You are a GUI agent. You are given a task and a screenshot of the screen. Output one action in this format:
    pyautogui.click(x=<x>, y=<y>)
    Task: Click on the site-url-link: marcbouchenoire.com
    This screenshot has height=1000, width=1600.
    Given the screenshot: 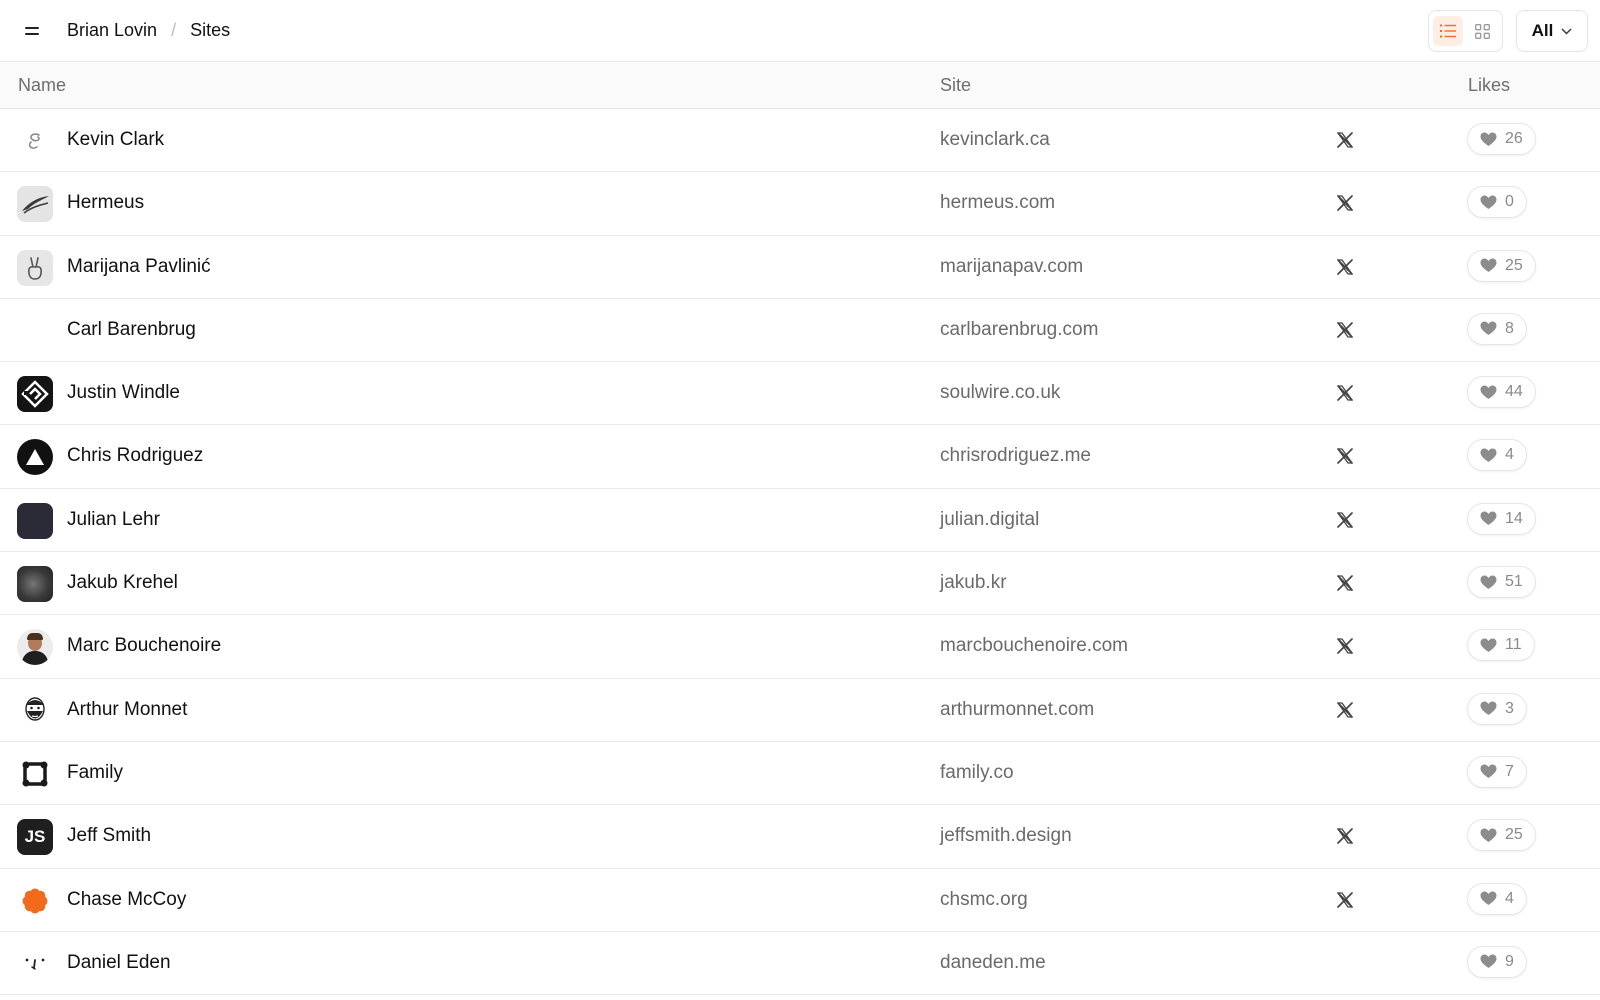 What is the action you would take?
    pyautogui.click(x=1034, y=646)
    